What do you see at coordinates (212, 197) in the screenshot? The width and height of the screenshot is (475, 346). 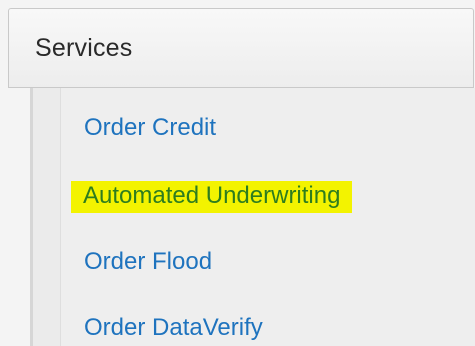 I see `nav-item-automated-underwriting: Automated Underwriting` at bounding box center [212, 197].